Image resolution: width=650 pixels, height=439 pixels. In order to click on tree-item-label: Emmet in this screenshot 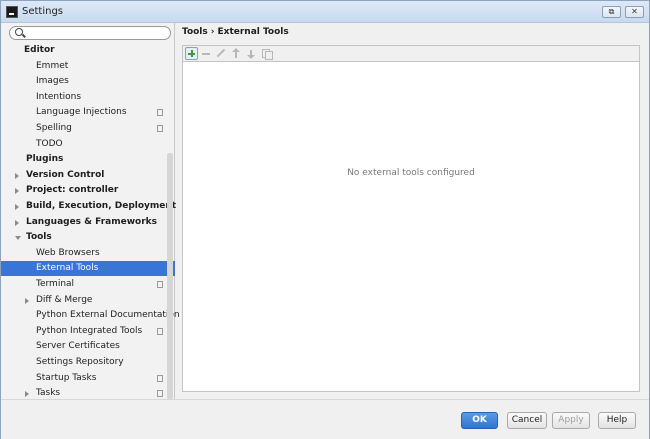, I will do `click(52, 65)`.